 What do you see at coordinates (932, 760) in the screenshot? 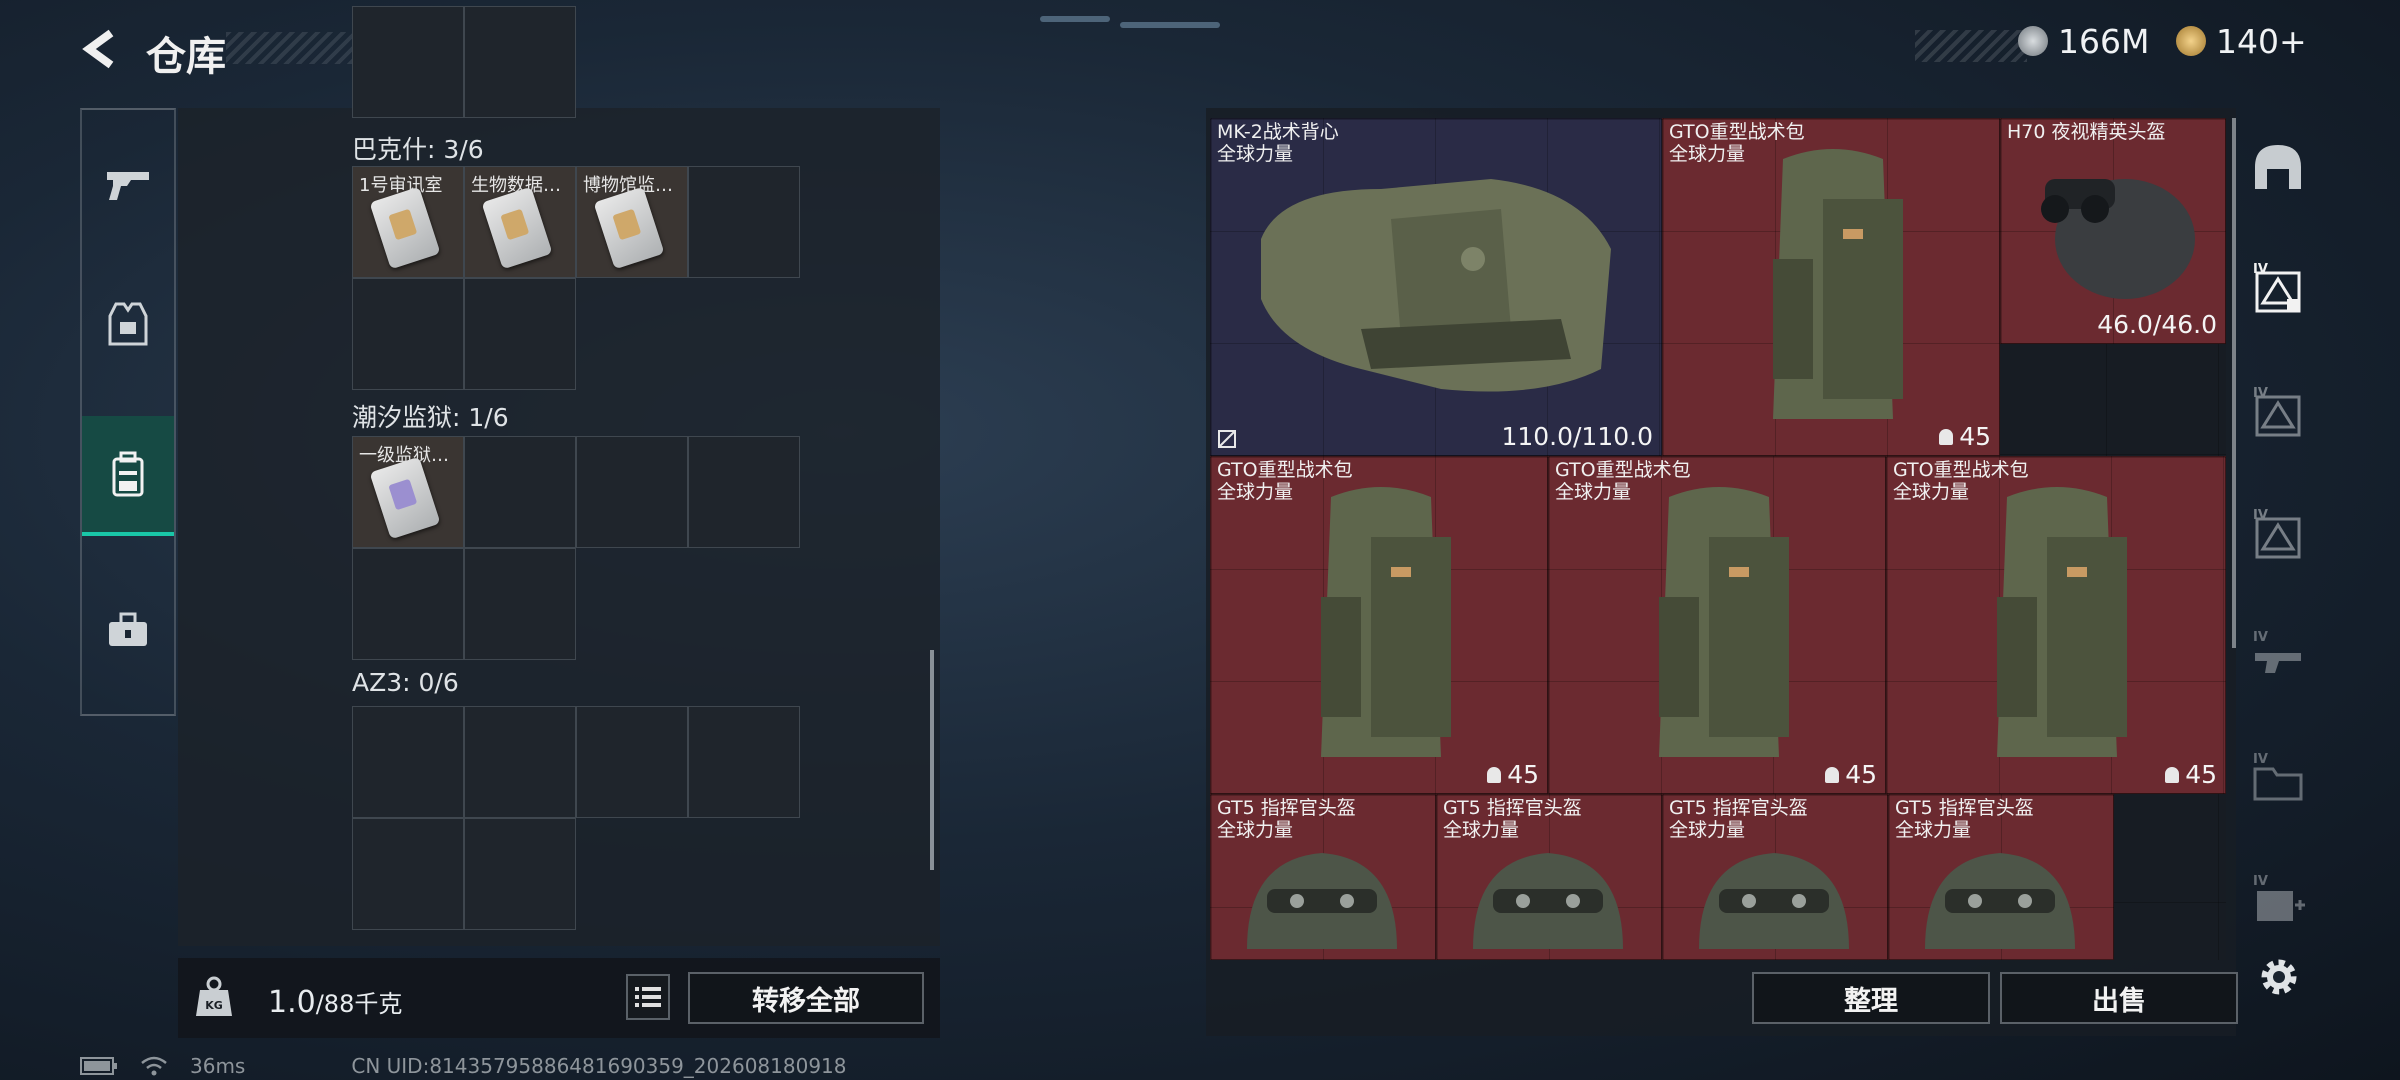
I see `storage-scrollbar` at bounding box center [932, 760].